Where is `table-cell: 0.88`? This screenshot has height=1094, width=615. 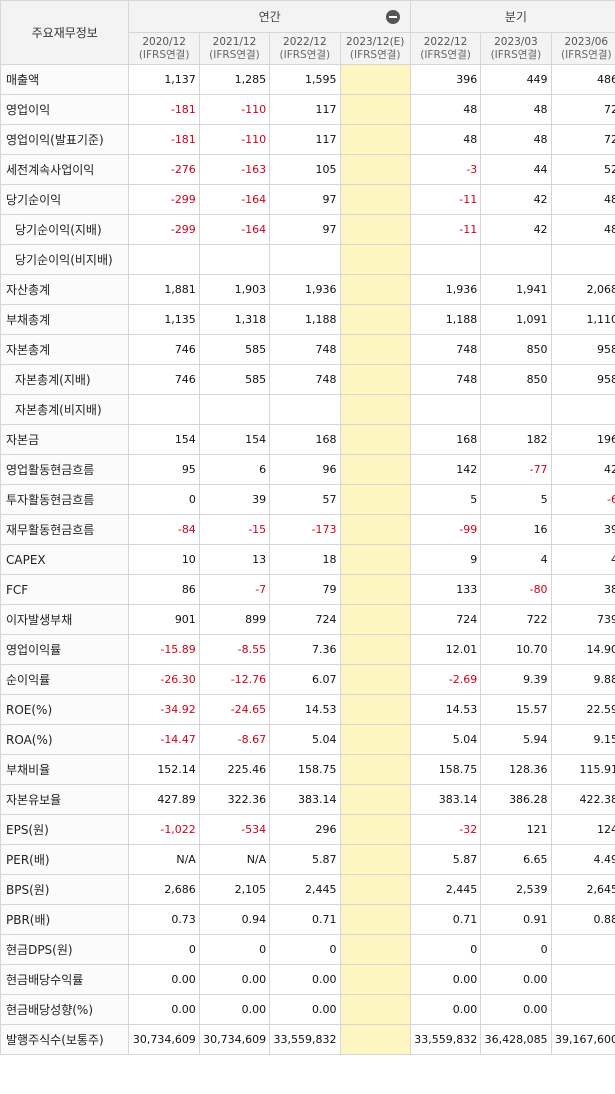
table-cell: 0.88 is located at coordinates (582, 919).